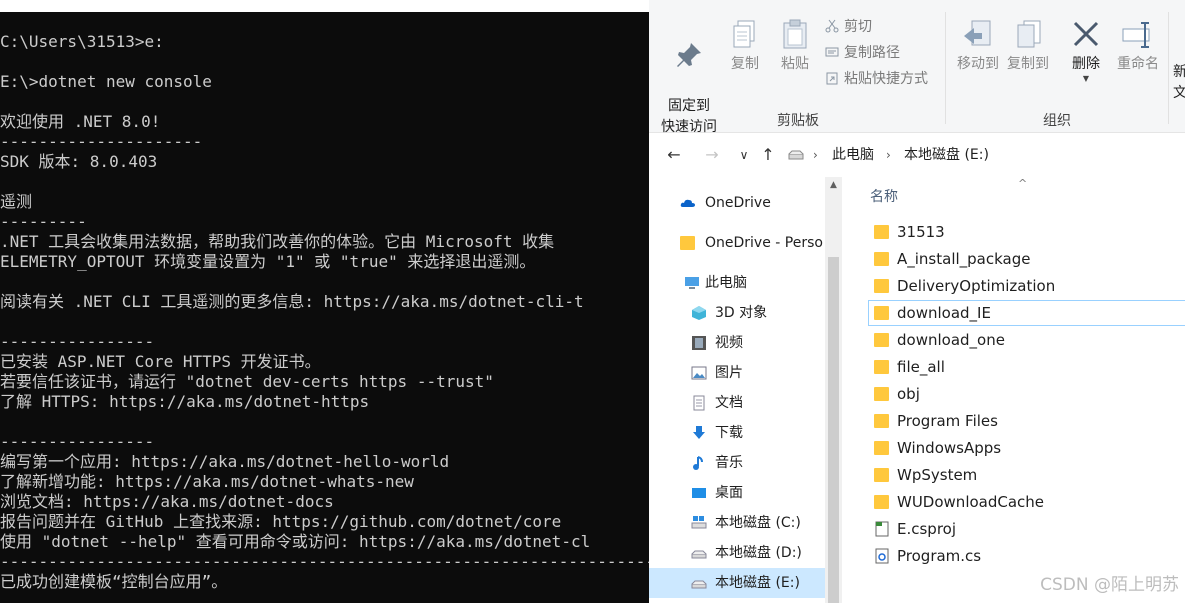  I want to click on video-icon, so click(699, 343).